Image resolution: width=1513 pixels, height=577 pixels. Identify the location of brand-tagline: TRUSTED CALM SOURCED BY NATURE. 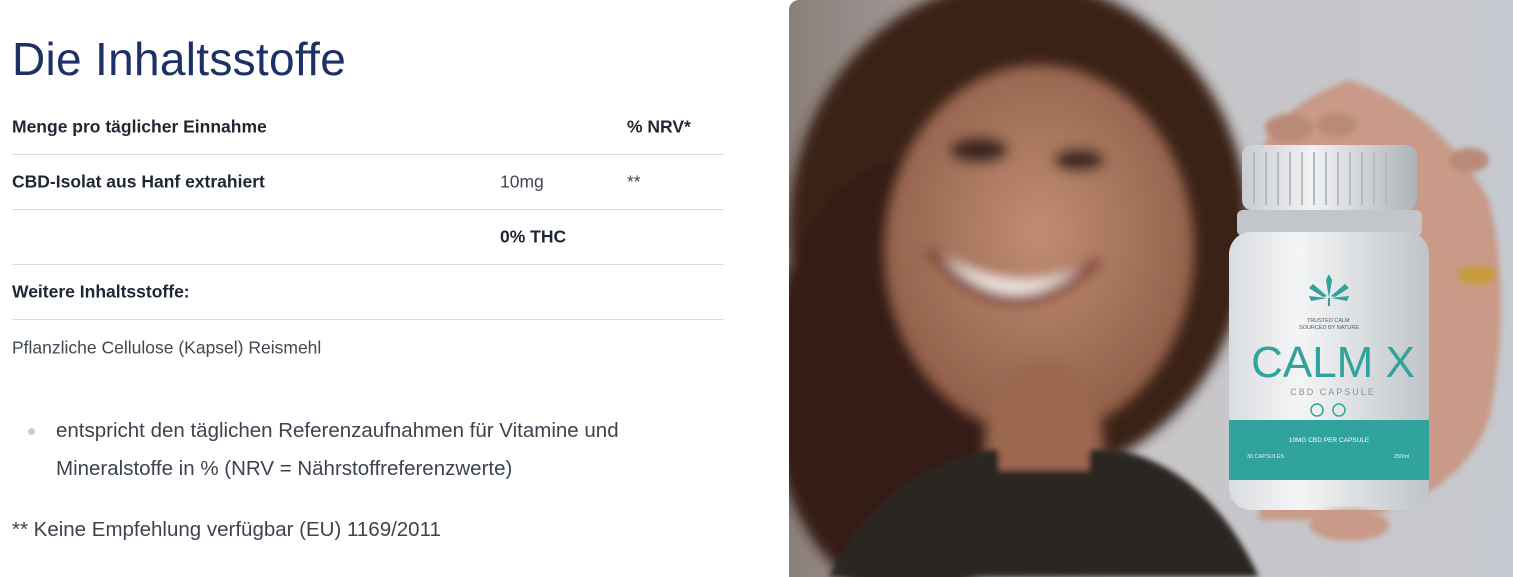
(1329, 324).